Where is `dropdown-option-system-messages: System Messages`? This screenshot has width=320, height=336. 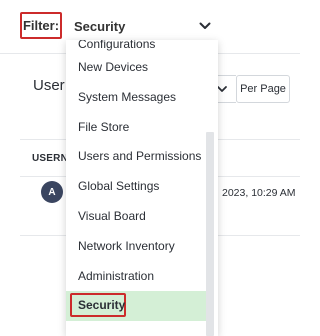 dropdown-option-system-messages: System Messages is located at coordinates (136, 98).